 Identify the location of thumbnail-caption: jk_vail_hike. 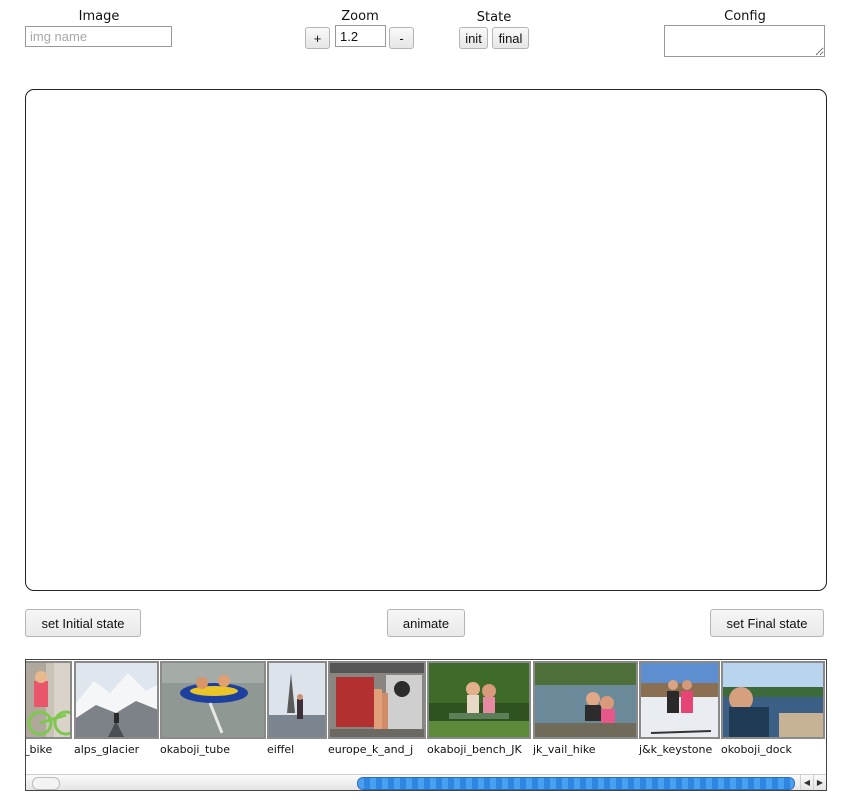
(564, 749).